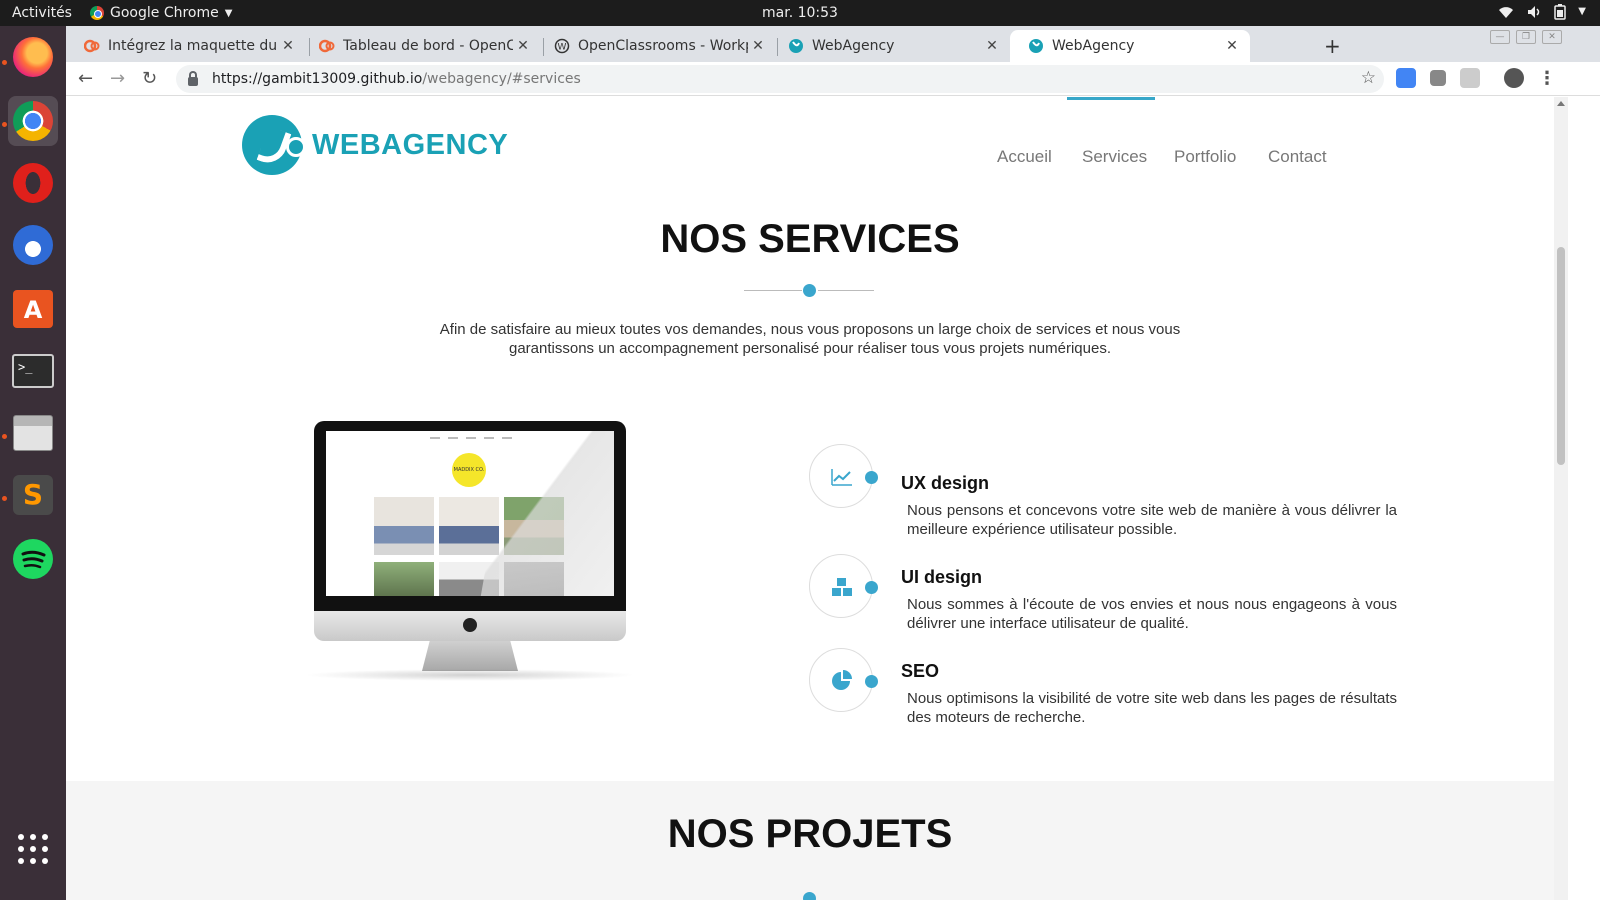 This screenshot has height=900, width=1600. I want to click on service-title: UX design, so click(945, 483).